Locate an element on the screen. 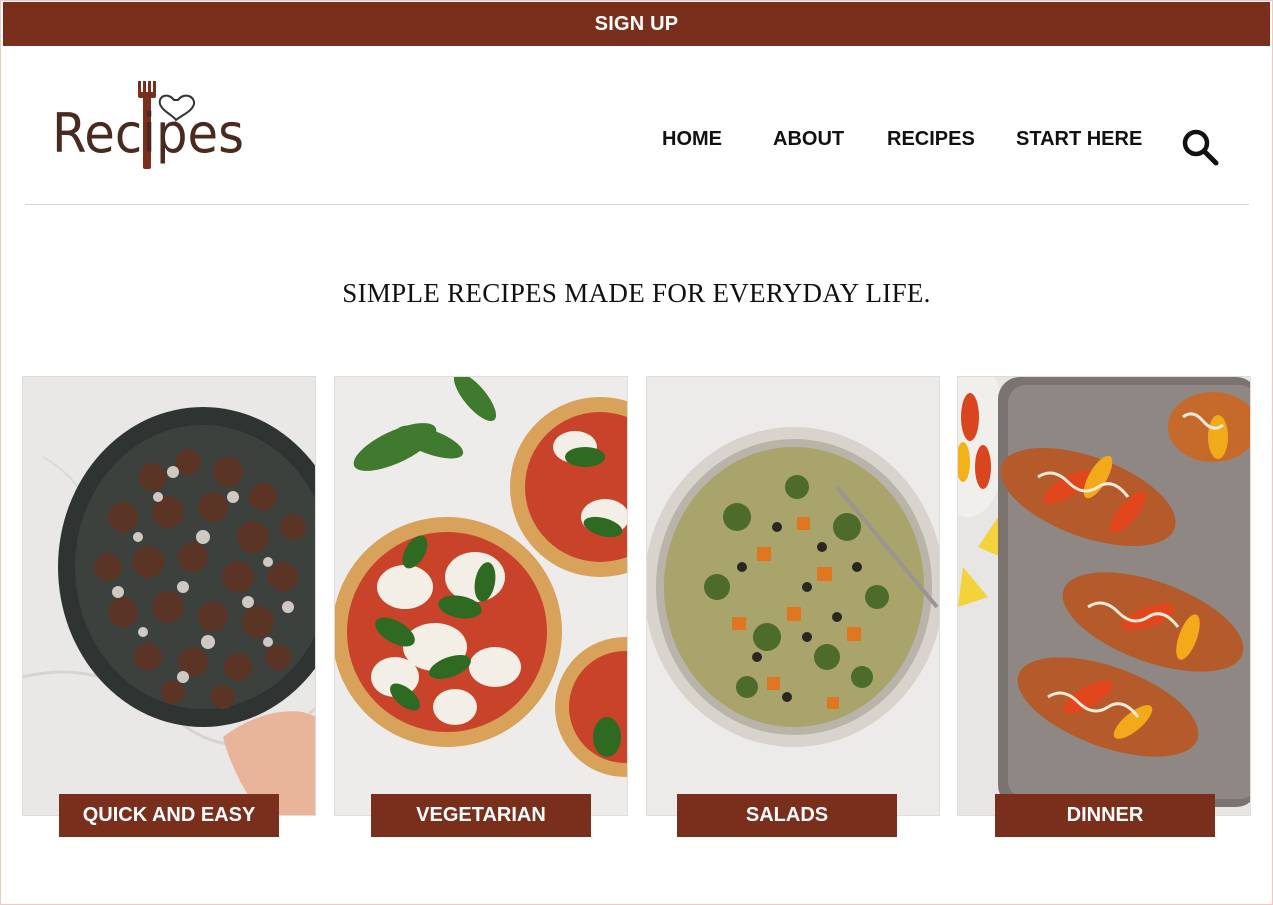  category-label-dinner: DINNER is located at coordinates (1105, 815).